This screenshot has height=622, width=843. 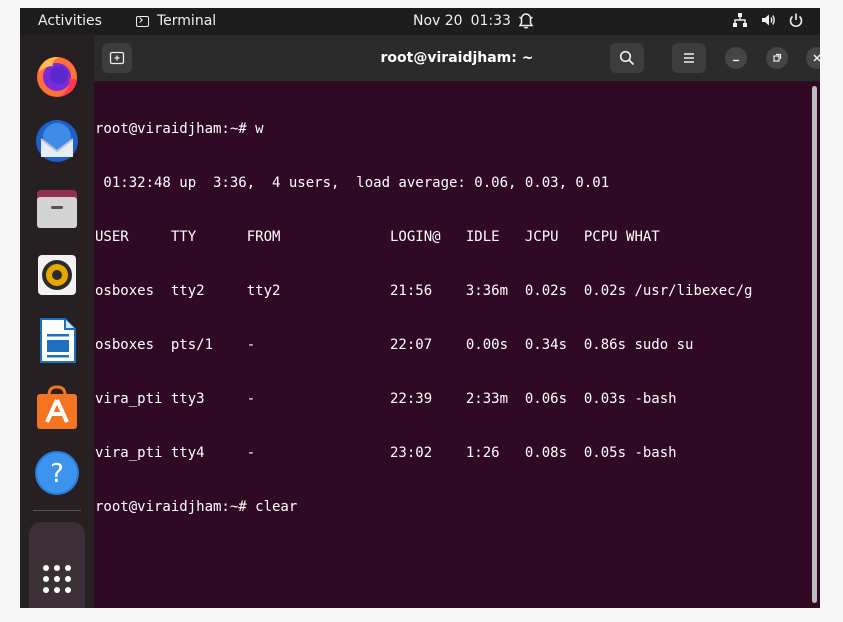 I want to click on power-icon, so click(x=796, y=22).